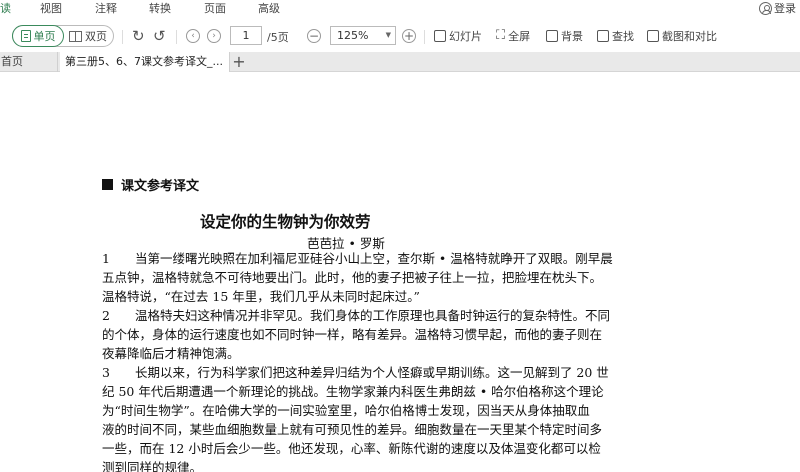  I want to click on next-page-button: ›, so click(214, 36).